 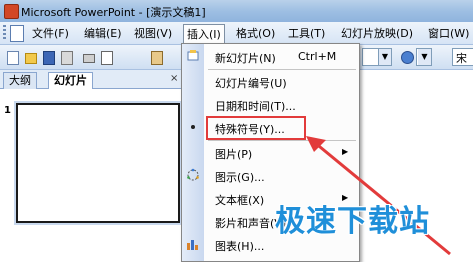 I want to click on menu-format: 格式(O), so click(x=255, y=34).